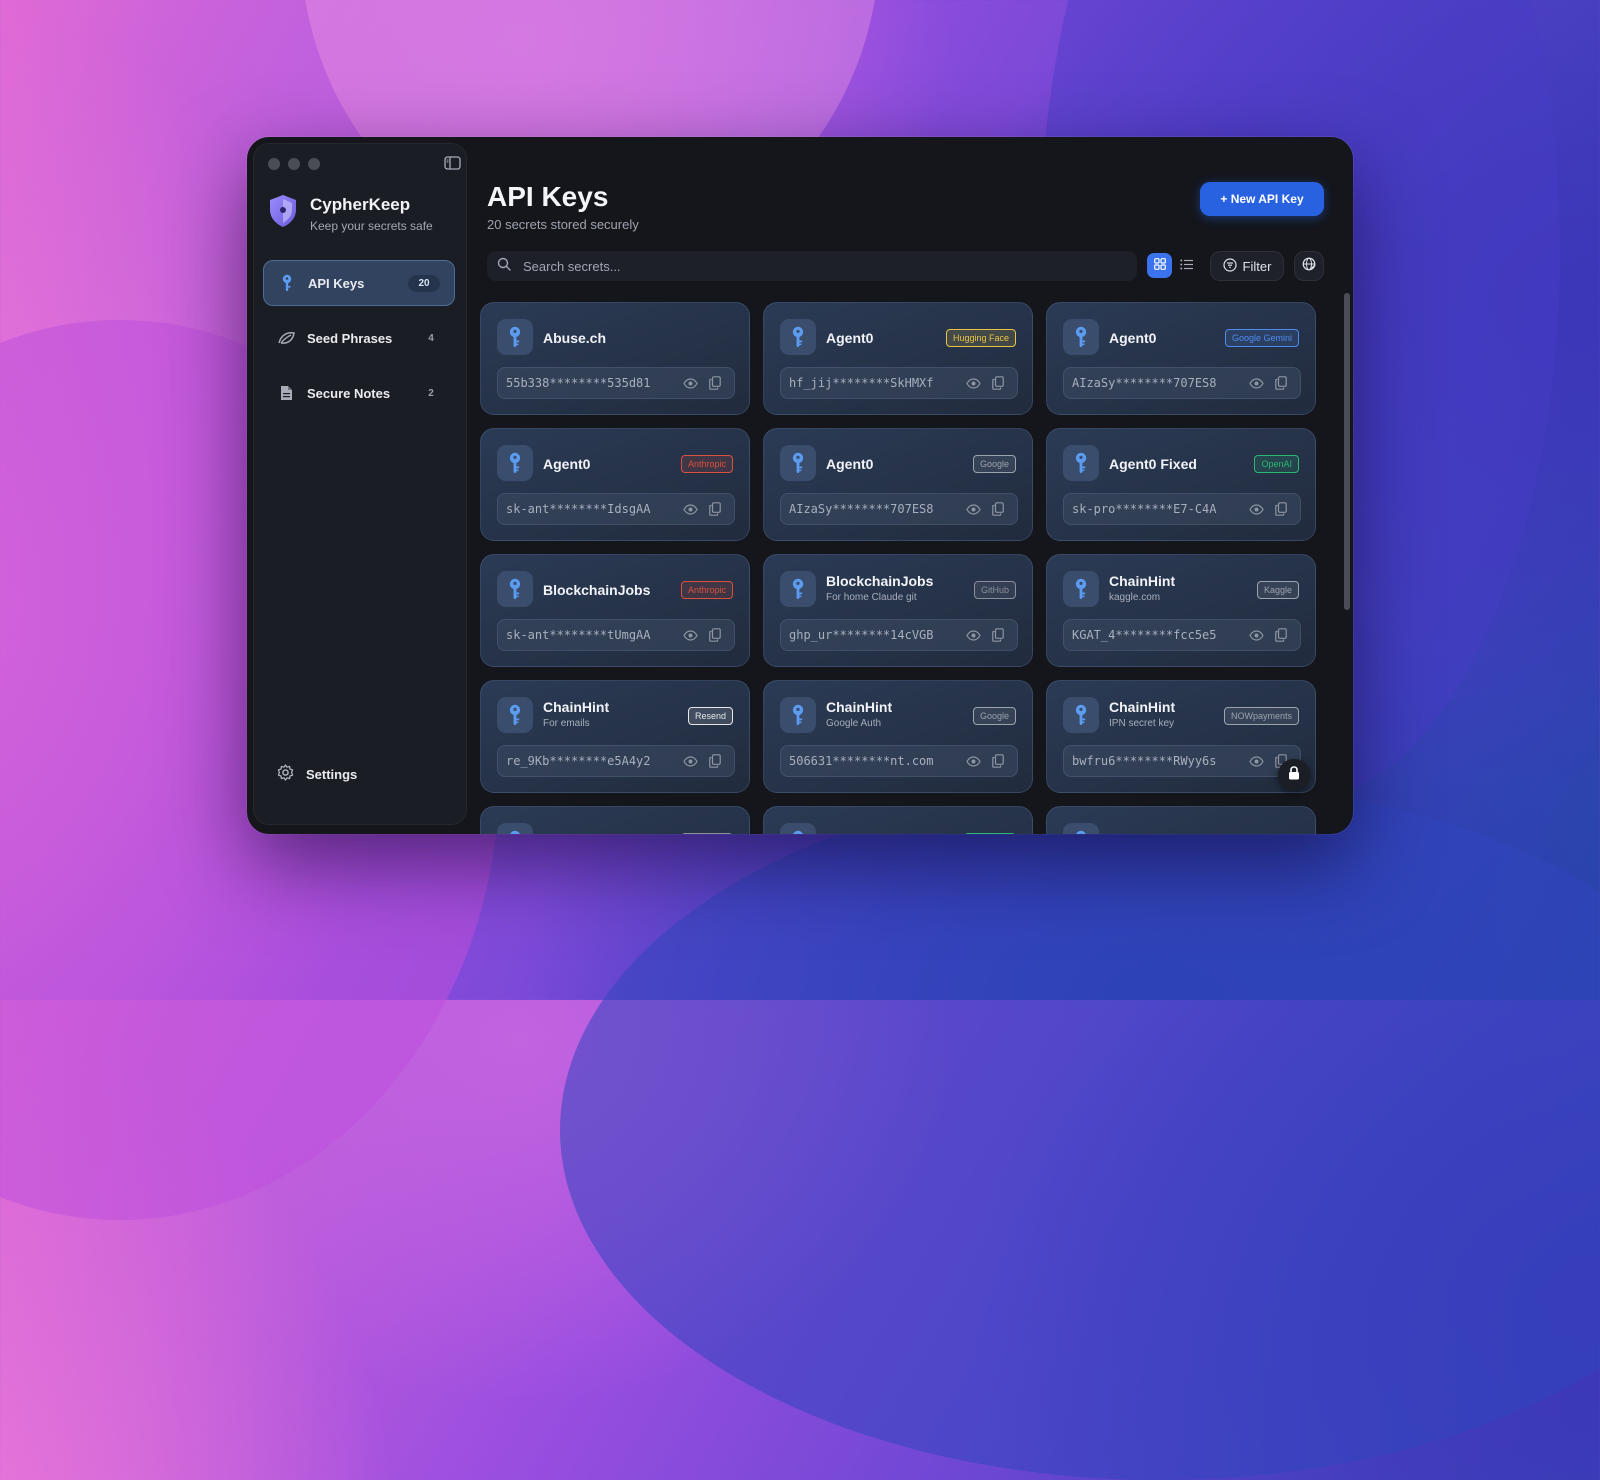 This screenshot has height=1480, width=1600. I want to click on masked-secret-field: KGAT_4********fcc5e5, so click(1182, 635).